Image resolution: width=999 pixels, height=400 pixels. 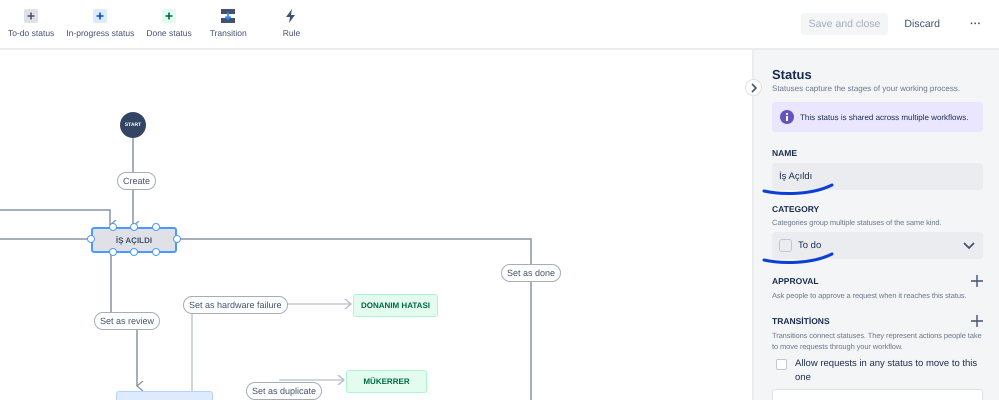 What do you see at coordinates (134, 240) in the screenshot?
I see `status-node: İŞ AÇILDI` at bounding box center [134, 240].